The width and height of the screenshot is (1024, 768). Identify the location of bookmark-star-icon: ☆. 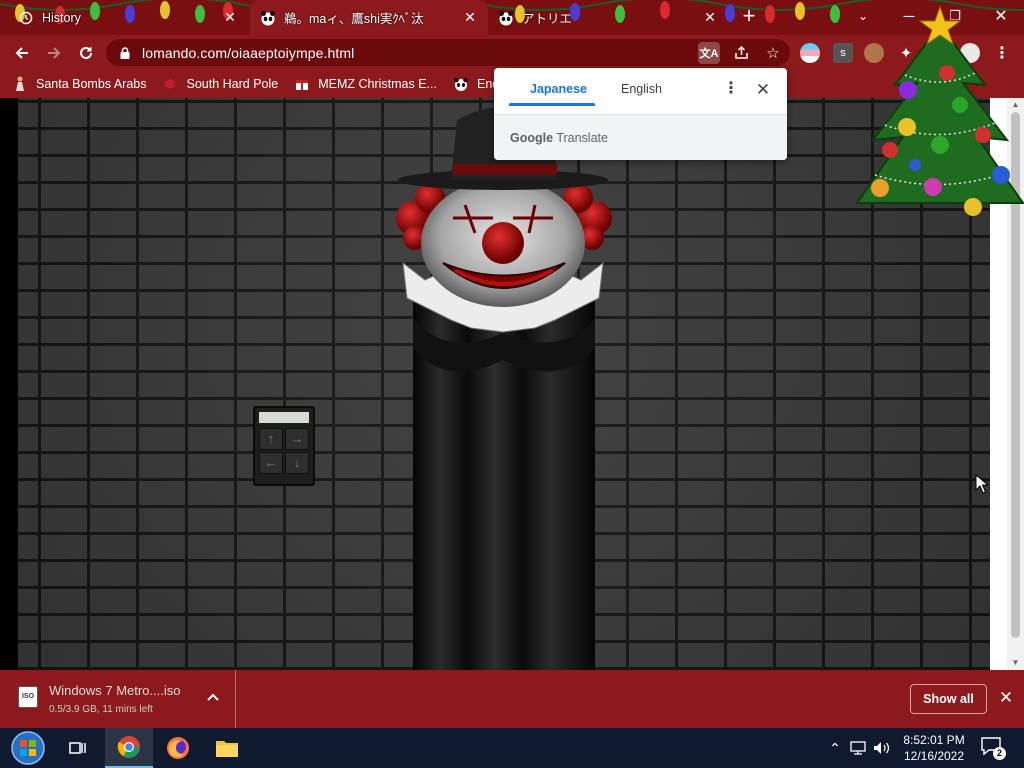
(773, 53).